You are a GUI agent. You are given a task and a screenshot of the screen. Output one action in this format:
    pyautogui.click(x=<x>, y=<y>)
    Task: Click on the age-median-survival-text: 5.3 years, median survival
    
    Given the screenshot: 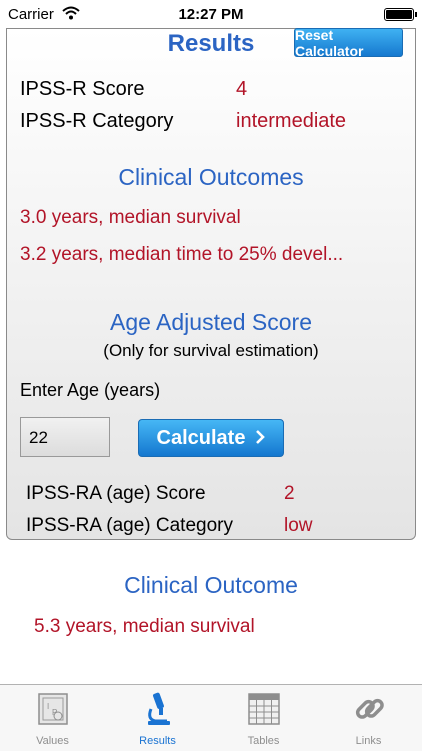 What is the action you would take?
    pyautogui.click(x=144, y=626)
    